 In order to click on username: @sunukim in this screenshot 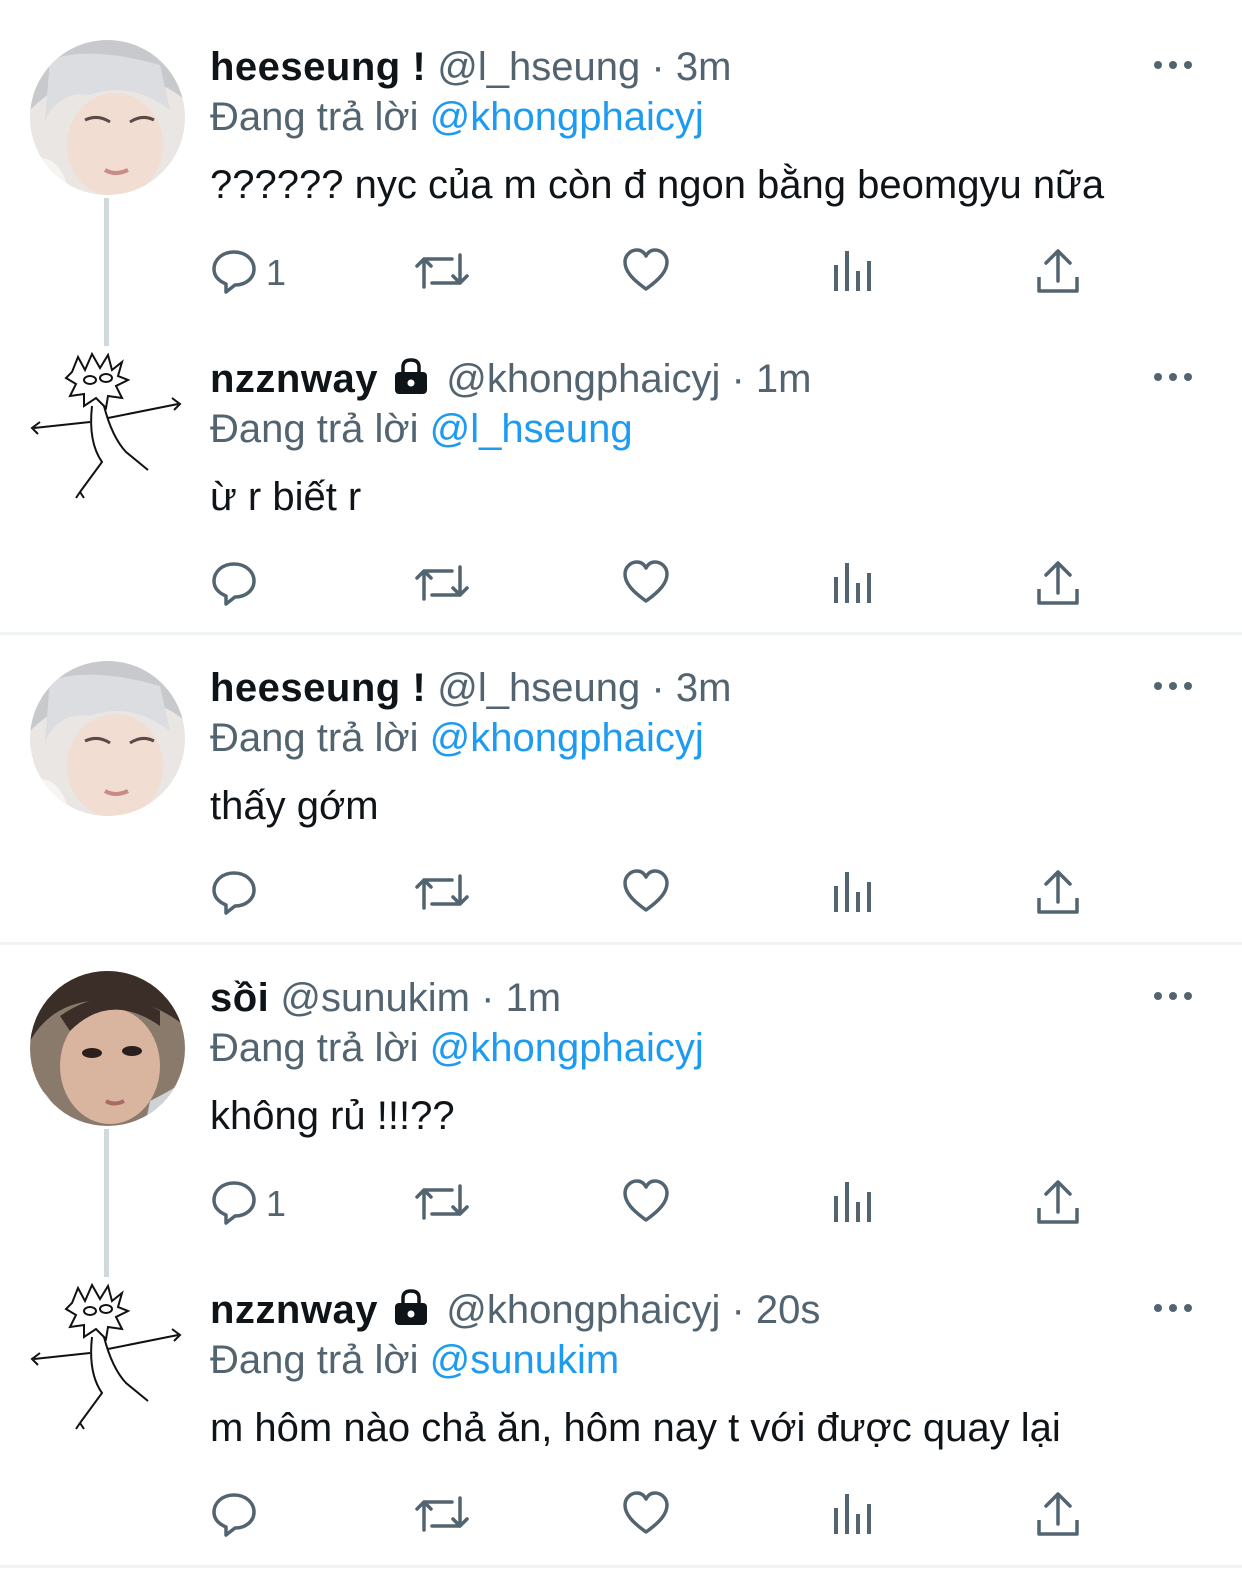, I will do `click(375, 998)`.